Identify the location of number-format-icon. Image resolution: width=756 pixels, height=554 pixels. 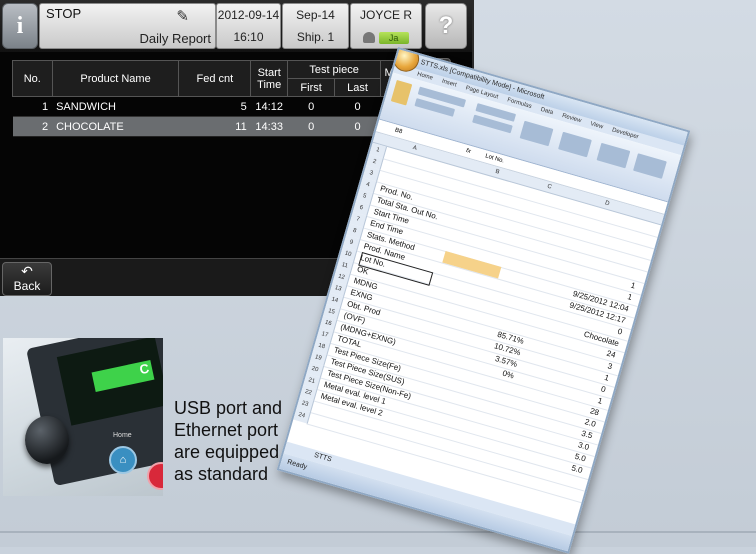
(536, 133).